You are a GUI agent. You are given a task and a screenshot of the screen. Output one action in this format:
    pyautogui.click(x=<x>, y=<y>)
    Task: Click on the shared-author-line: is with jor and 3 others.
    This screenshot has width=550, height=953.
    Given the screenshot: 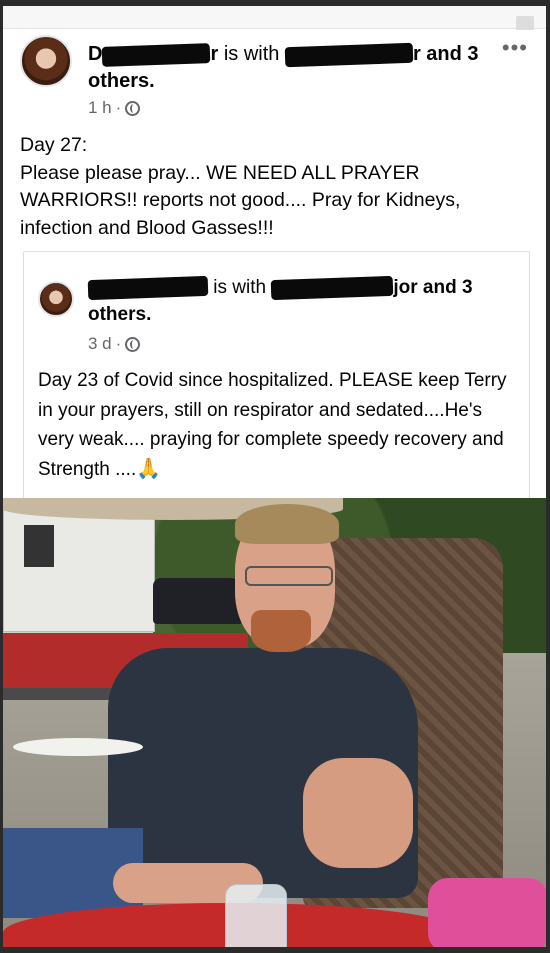 What is the action you would take?
    pyautogui.click(x=302, y=301)
    